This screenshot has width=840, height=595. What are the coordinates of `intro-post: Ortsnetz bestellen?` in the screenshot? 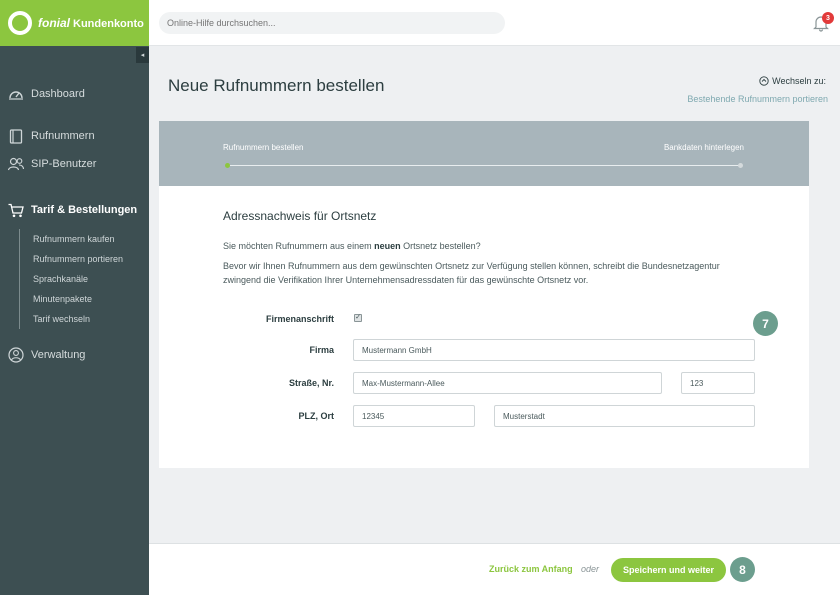 It's located at (440, 246).